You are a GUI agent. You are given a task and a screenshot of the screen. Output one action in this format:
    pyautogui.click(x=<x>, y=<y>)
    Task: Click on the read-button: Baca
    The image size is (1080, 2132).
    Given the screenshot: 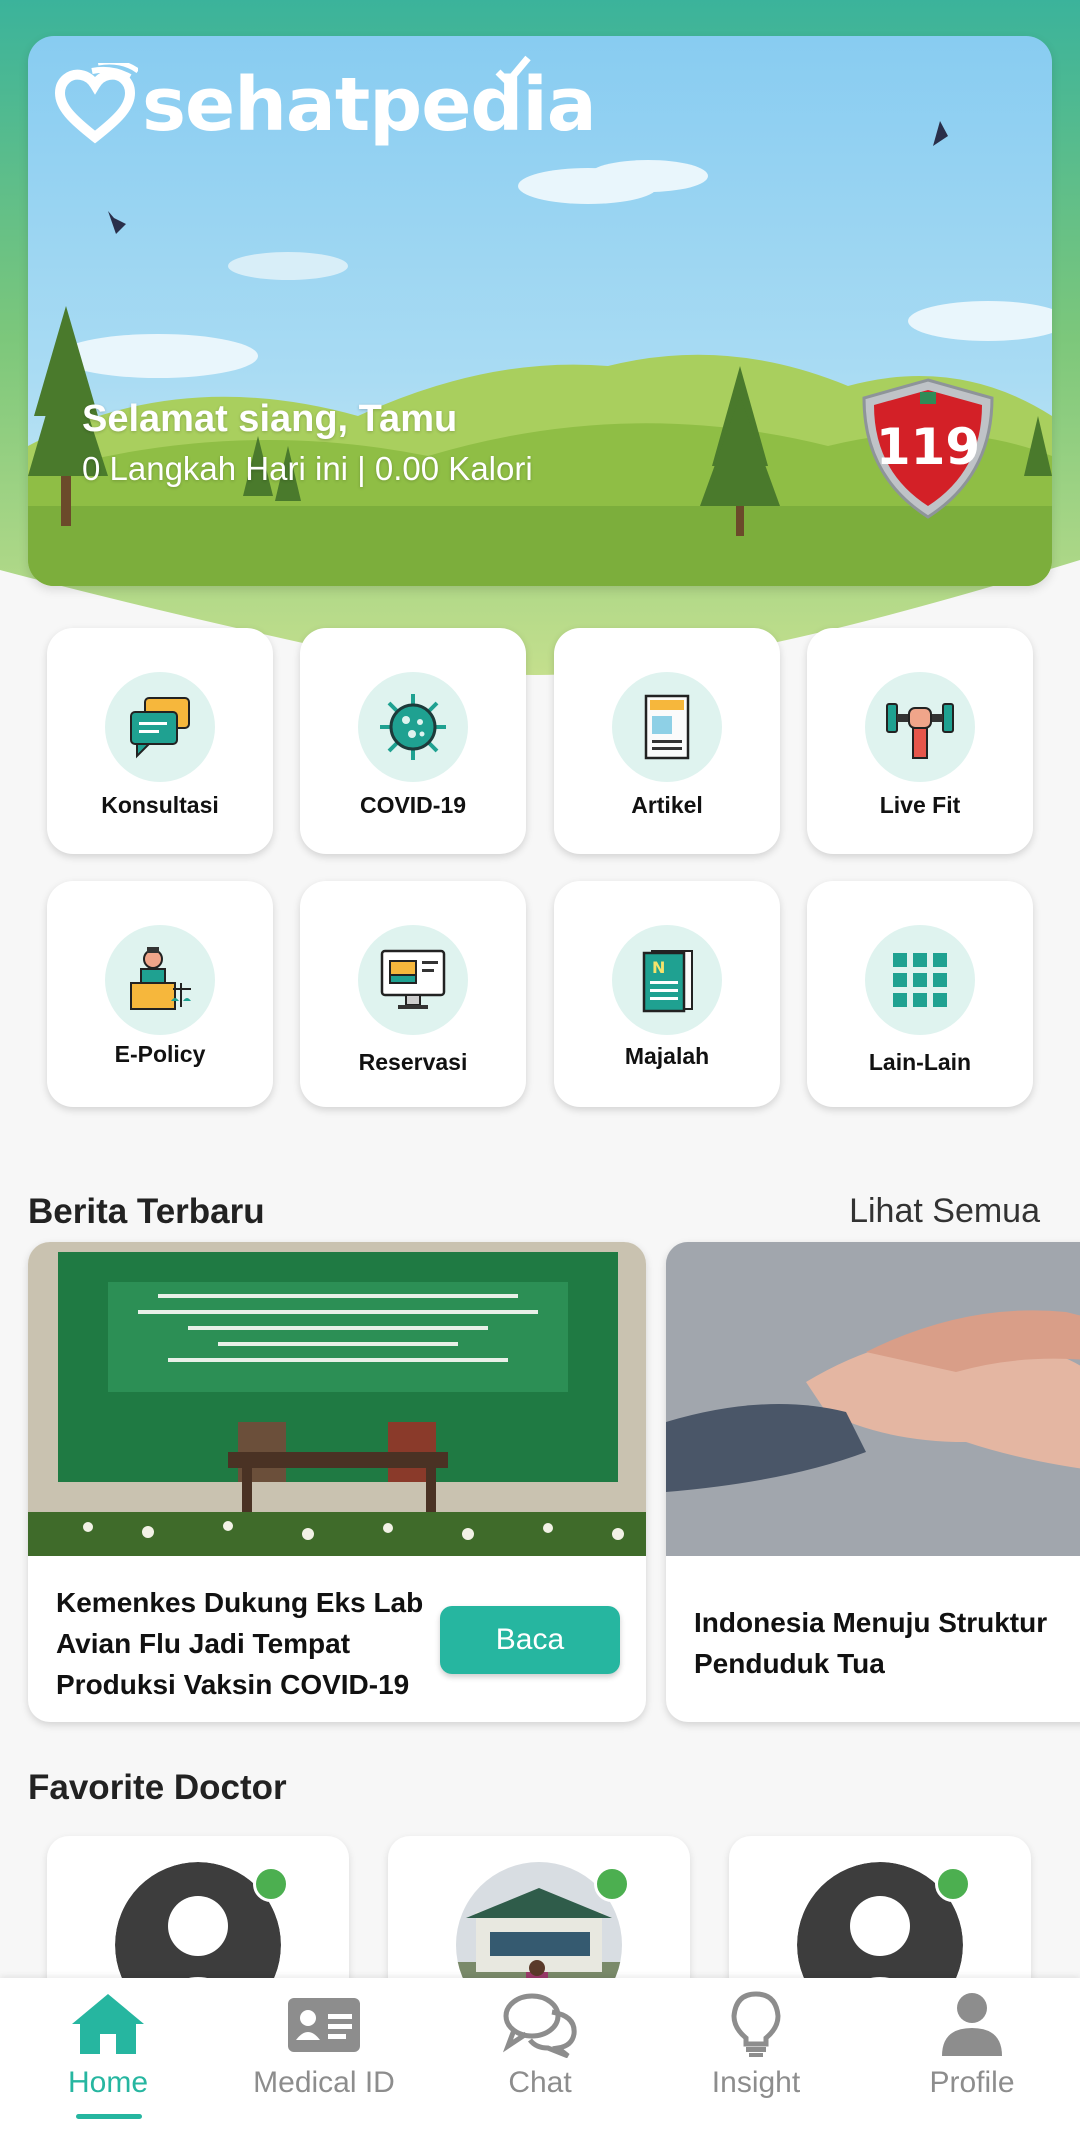 What is the action you would take?
    pyautogui.click(x=530, y=1640)
    